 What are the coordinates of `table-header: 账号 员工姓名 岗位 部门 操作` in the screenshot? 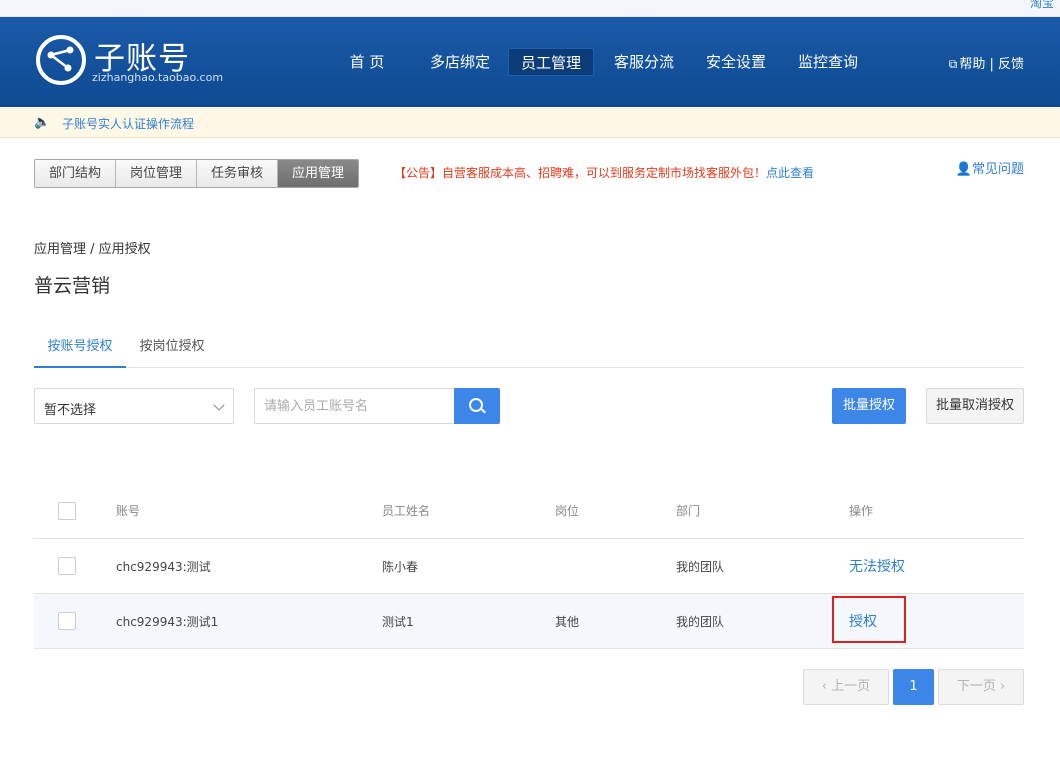 It's located at (529, 511).